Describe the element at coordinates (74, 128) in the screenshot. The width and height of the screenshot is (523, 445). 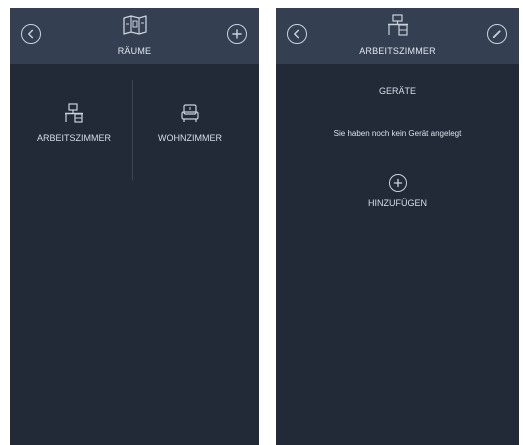
I see `room-tile-arbeitszimmer: ARBEITSZIMMER` at that location.